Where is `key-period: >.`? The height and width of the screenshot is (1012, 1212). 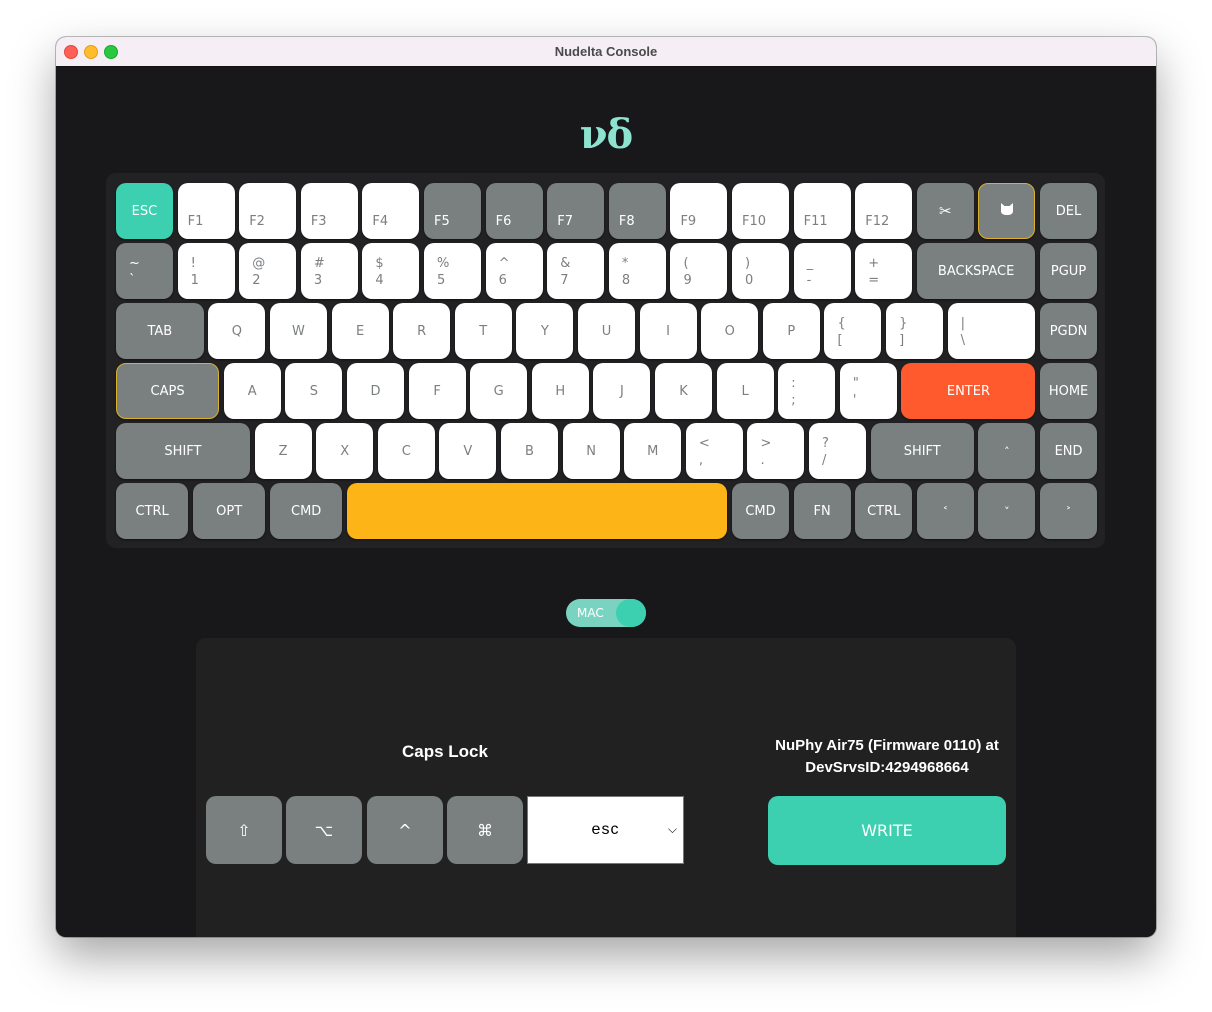 key-period: >. is located at coordinates (776, 451).